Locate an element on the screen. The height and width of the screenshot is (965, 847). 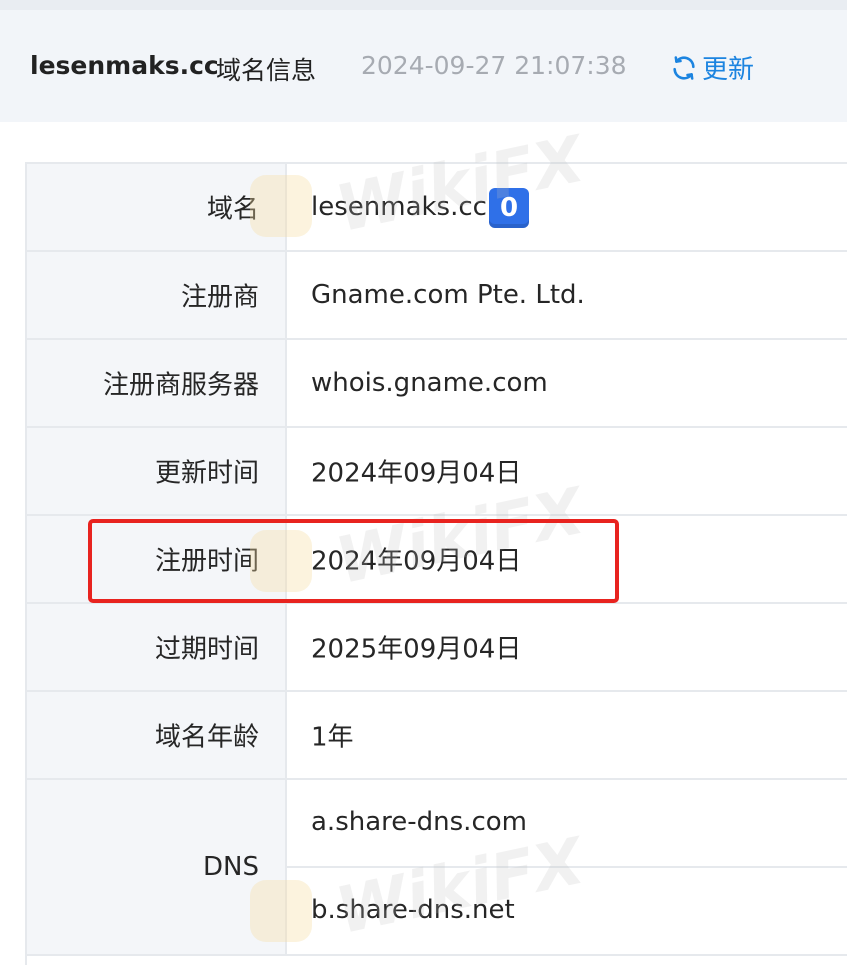
row-value: Gname.com Pte. Ltd. is located at coordinates (448, 295).